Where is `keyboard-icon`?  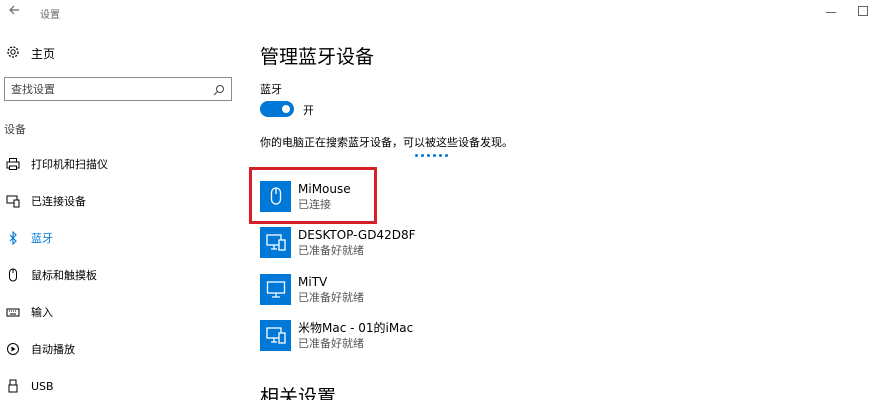 keyboard-icon is located at coordinates (13, 312).